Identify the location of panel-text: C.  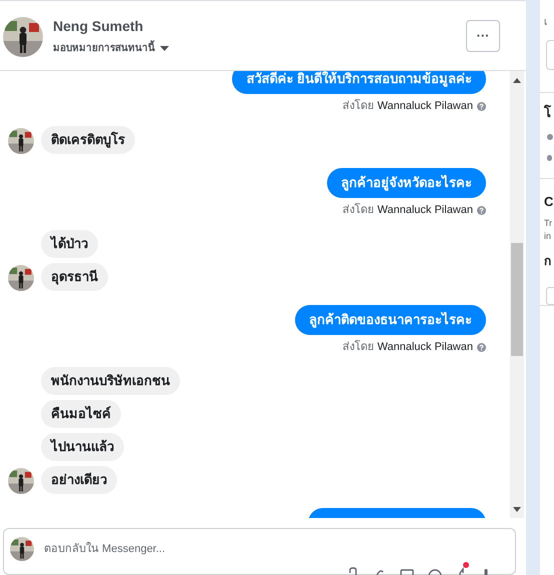
(549, 201).